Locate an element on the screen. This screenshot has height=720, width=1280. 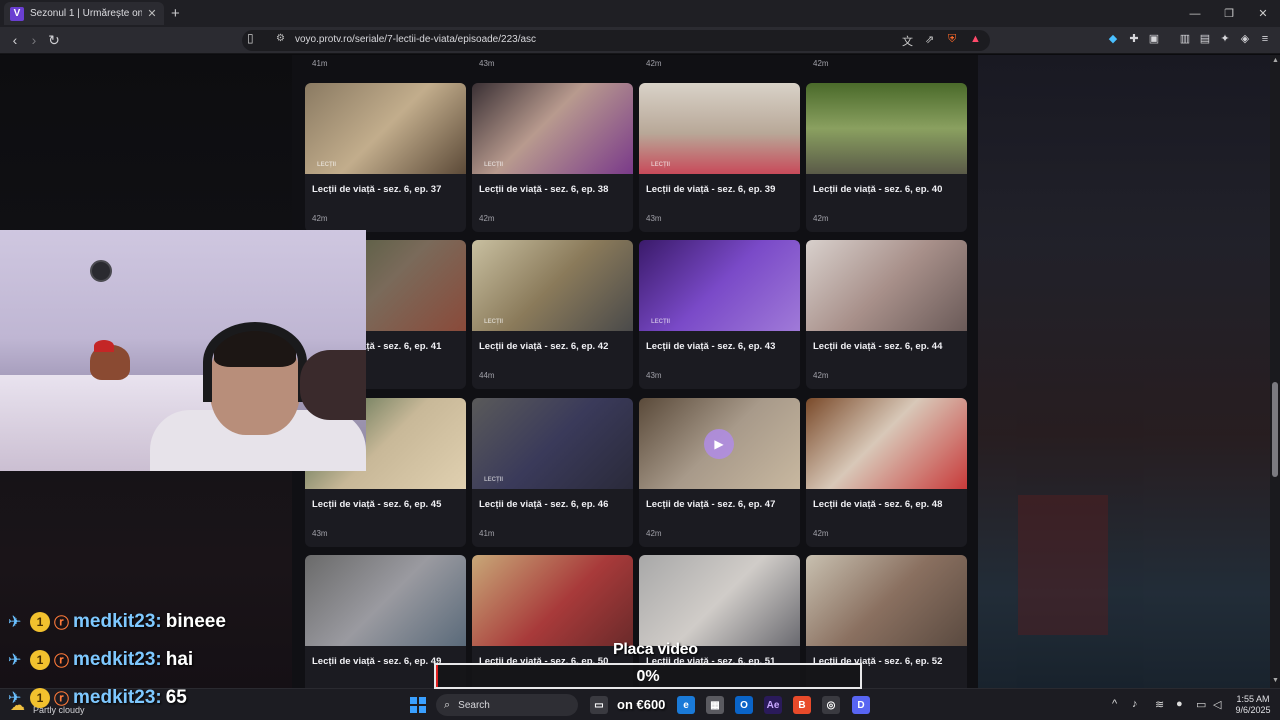
close-window-icon: ✕ is located at coordinates (1263, 13).